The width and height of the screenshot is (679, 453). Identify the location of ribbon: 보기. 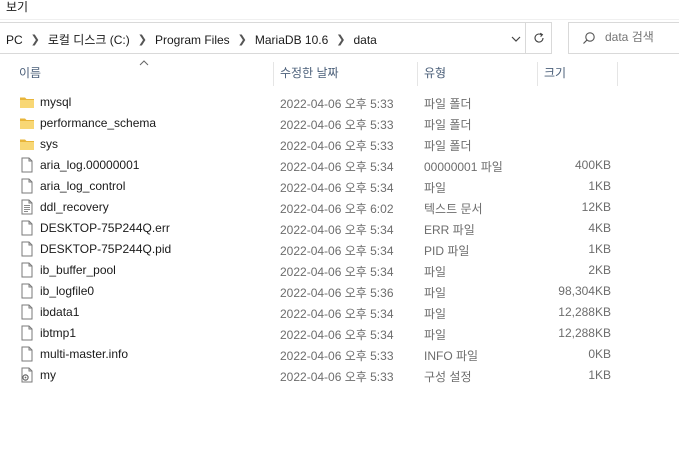
(339, 10).